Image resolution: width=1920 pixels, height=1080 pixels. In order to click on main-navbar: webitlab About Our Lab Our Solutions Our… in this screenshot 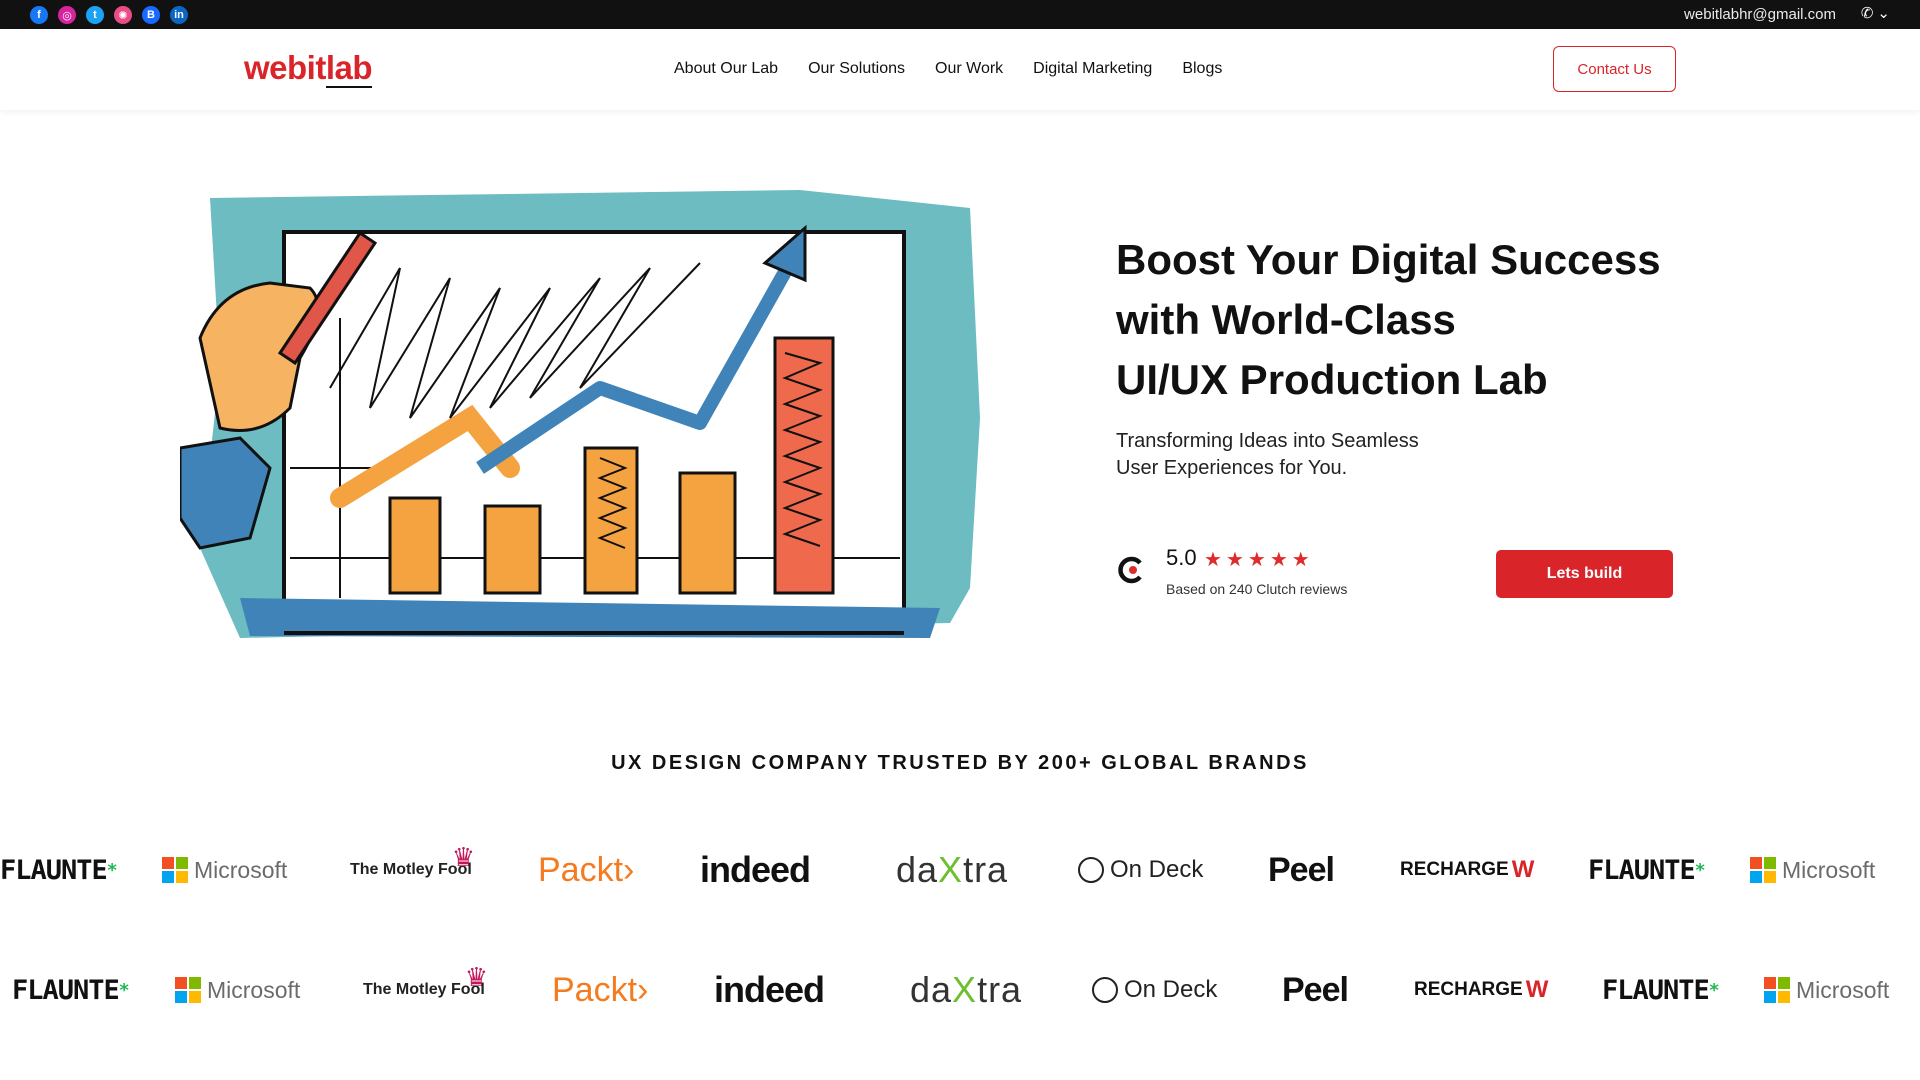, I will do `click(960, 69)`.